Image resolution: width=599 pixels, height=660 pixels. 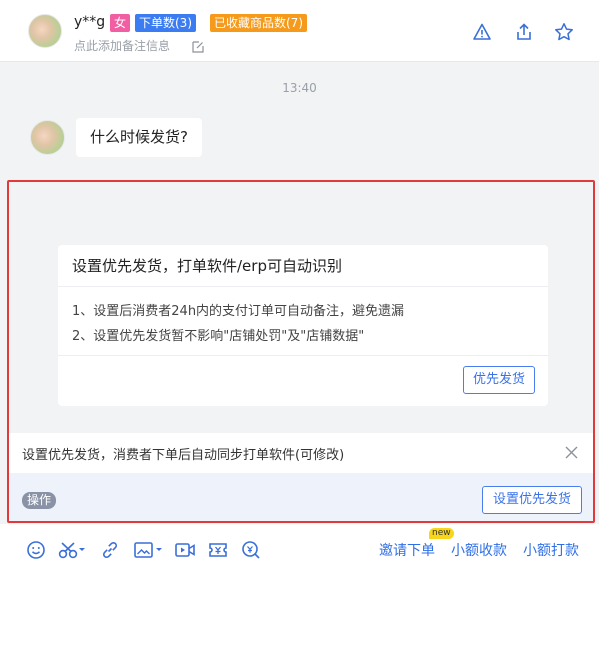 What do you see at coordinates (441, 533) in the screenshot?
I see `new-badge: new` at bounding box center [441, 533].